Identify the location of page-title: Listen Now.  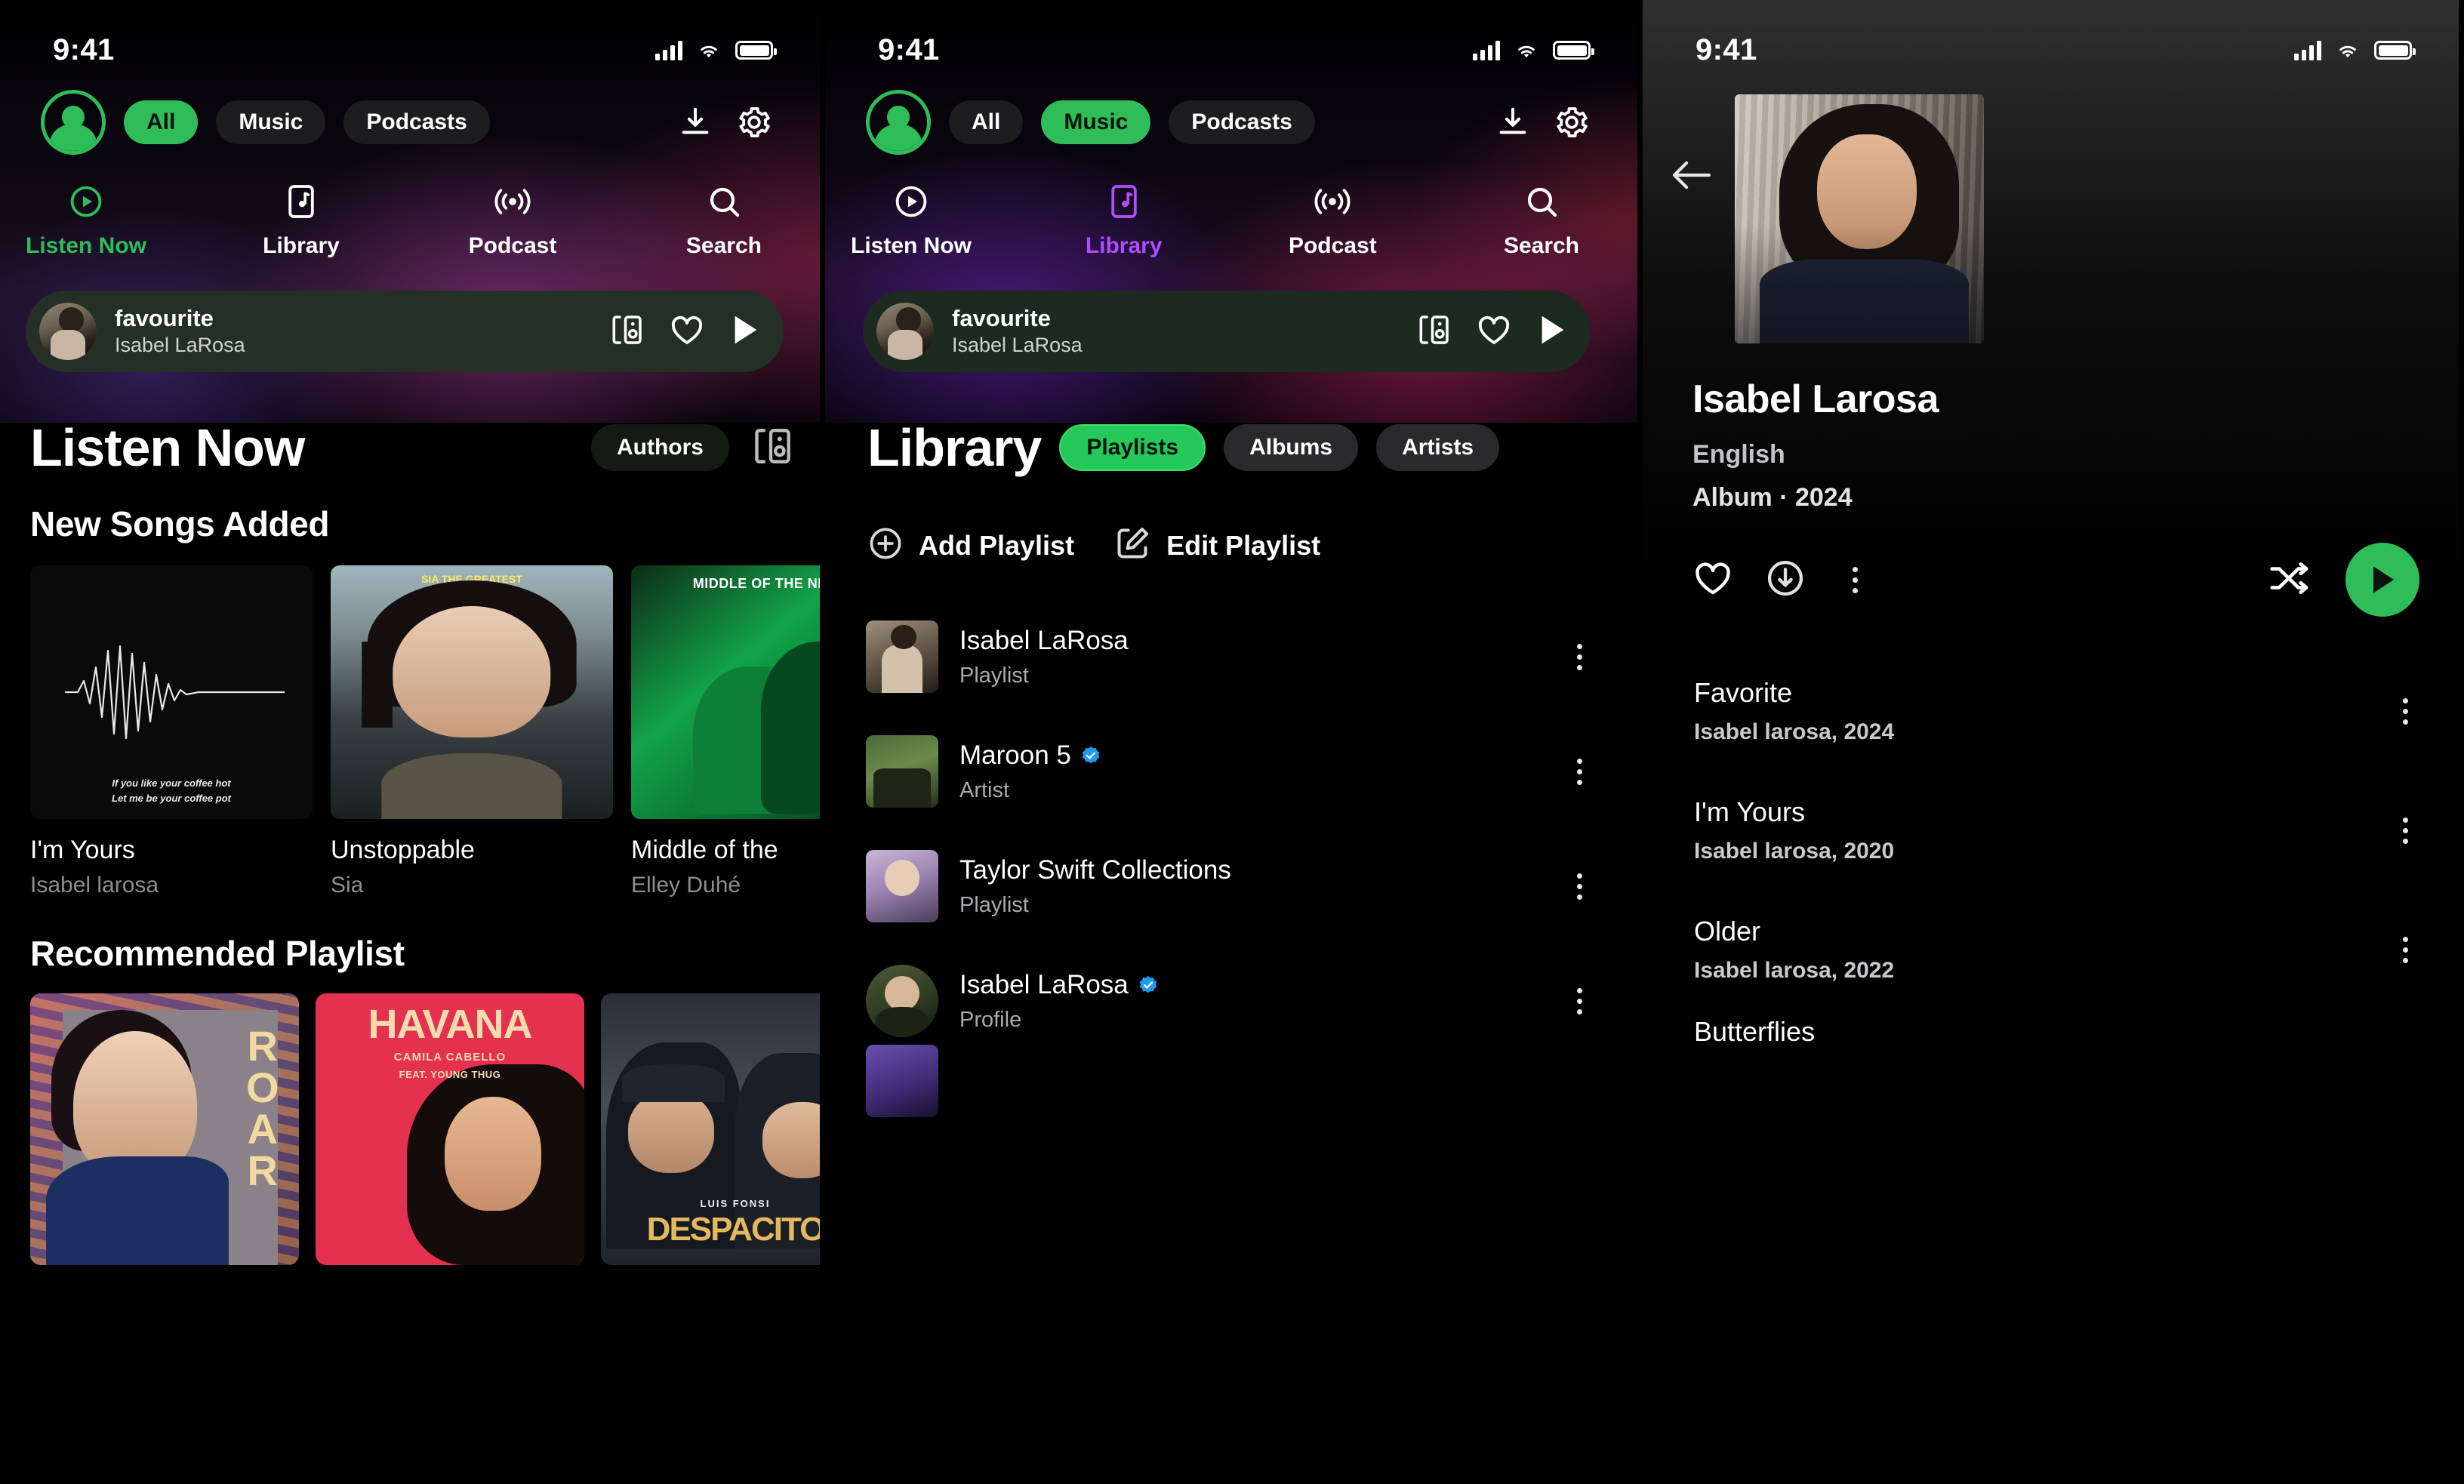
(167, 447).